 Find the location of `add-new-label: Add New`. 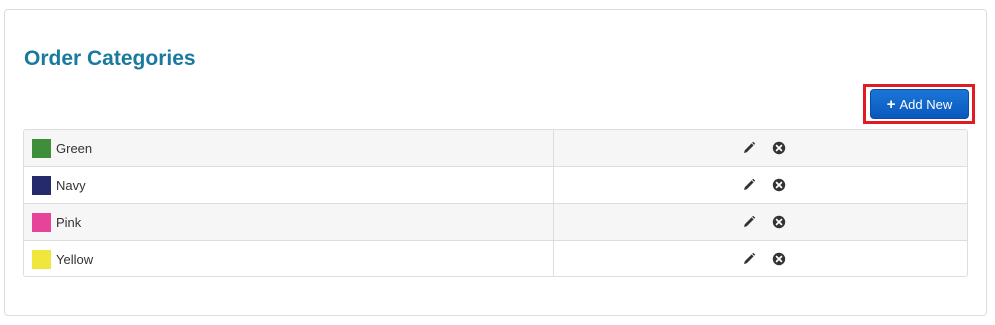

add-new-label: Add New is located at coordinates (926, 104).